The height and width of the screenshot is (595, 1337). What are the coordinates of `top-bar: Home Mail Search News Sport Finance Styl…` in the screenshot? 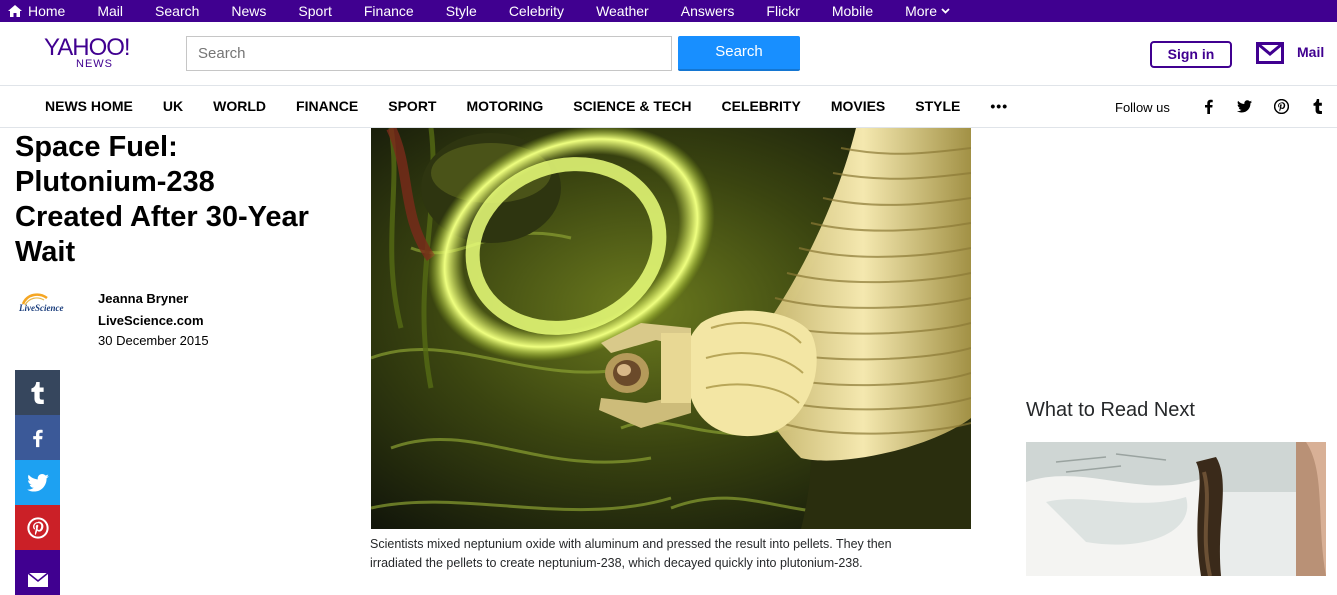 It's located at (668, 11).